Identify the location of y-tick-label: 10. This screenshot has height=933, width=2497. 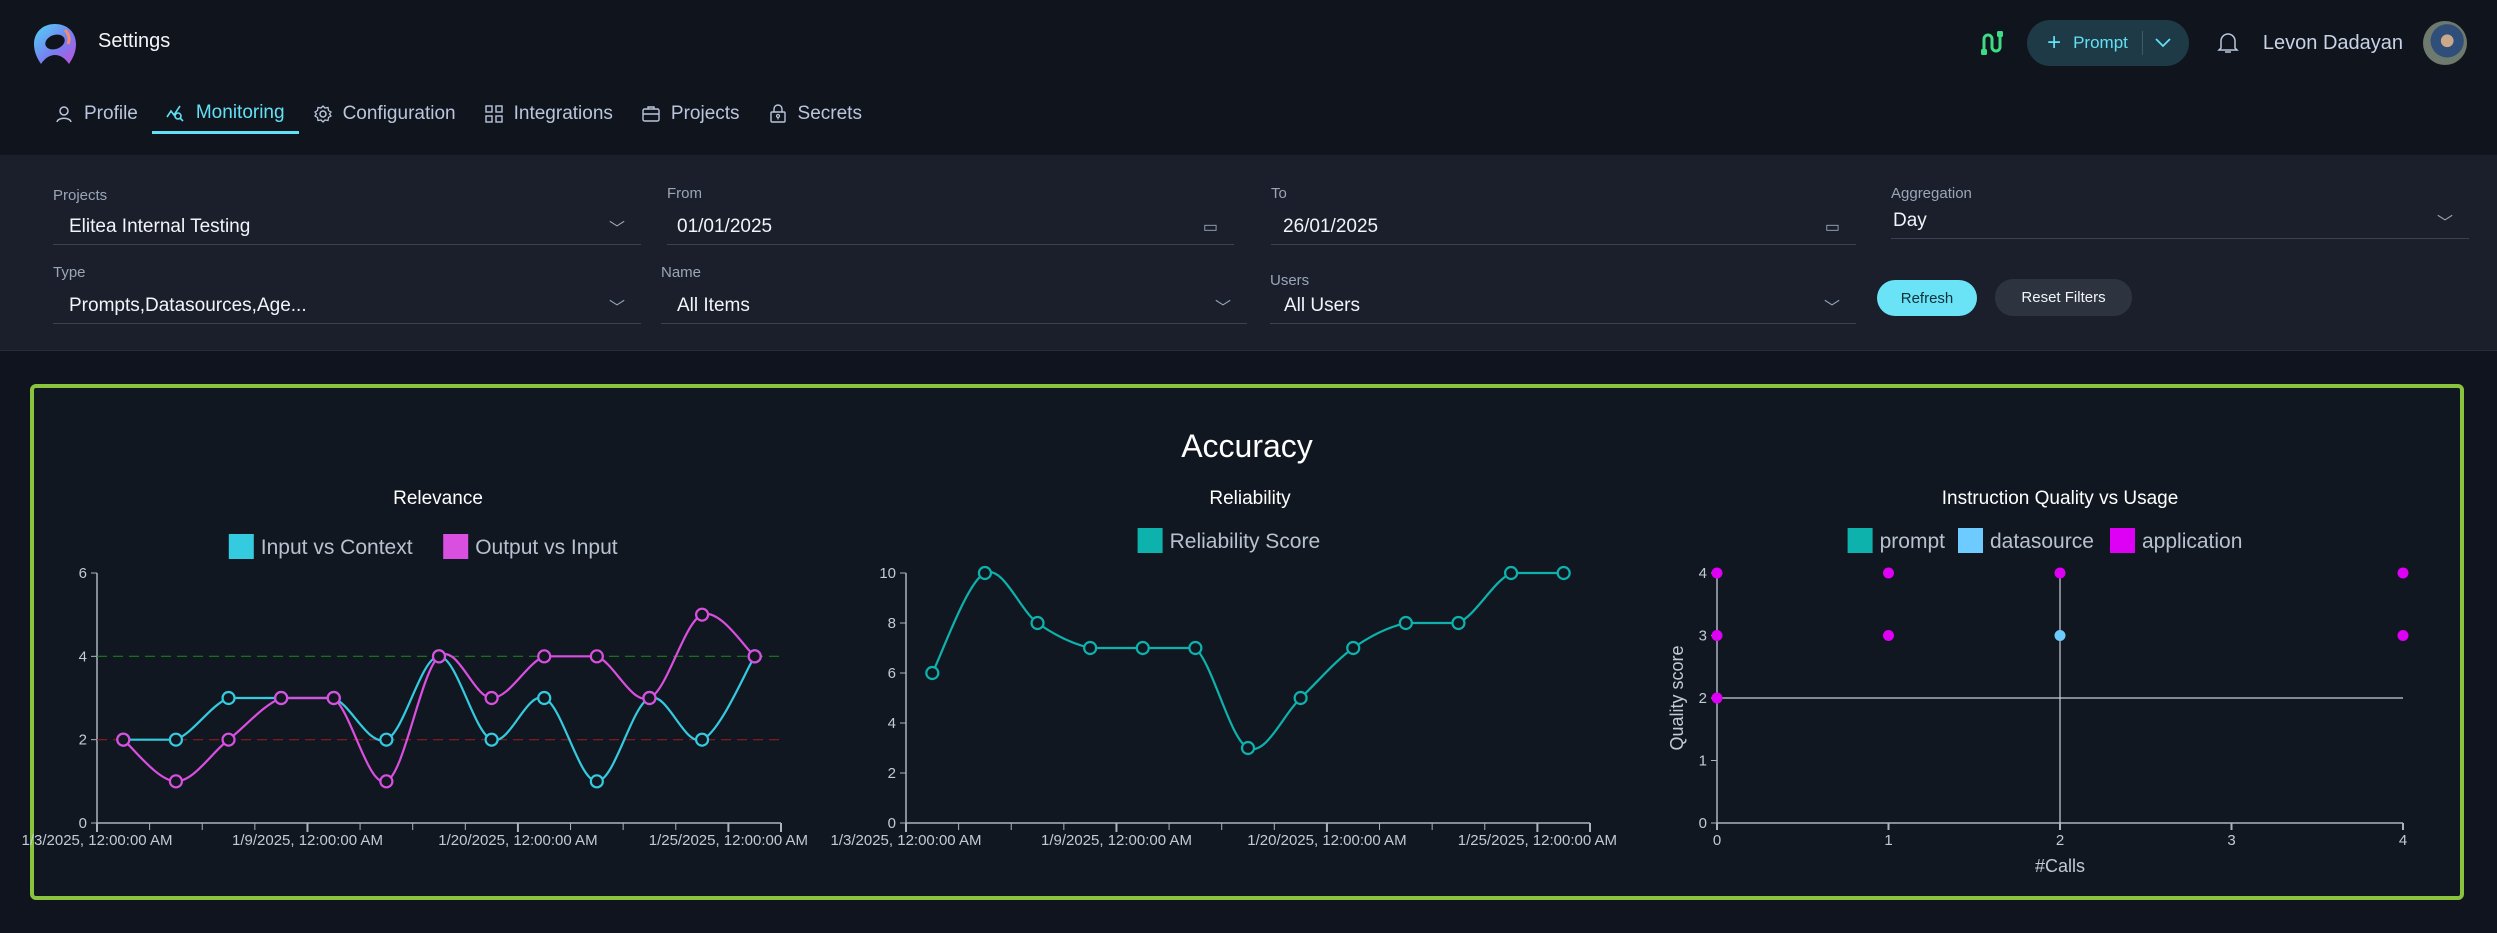
(887, 573).